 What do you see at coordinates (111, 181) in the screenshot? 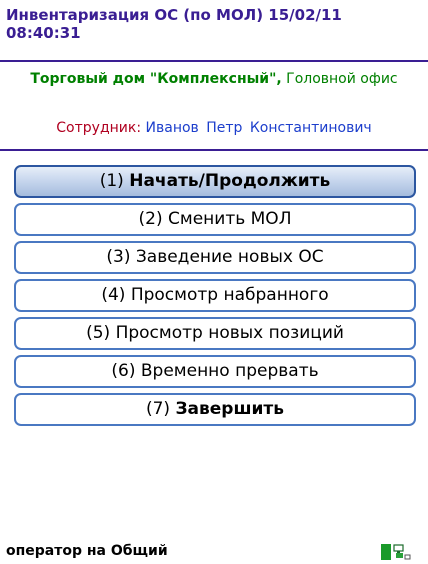
I see `menu-item-number: (1)` at bounding box center [111, 181].